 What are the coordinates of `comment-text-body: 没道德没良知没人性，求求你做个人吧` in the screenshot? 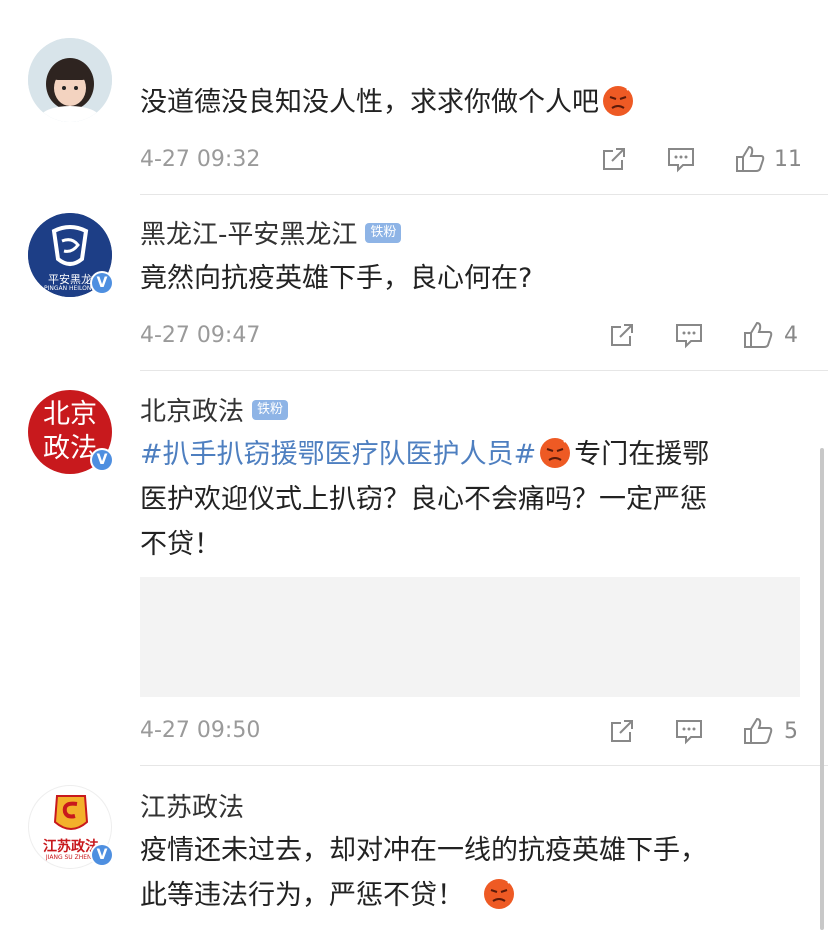 It's located at (369, 102).